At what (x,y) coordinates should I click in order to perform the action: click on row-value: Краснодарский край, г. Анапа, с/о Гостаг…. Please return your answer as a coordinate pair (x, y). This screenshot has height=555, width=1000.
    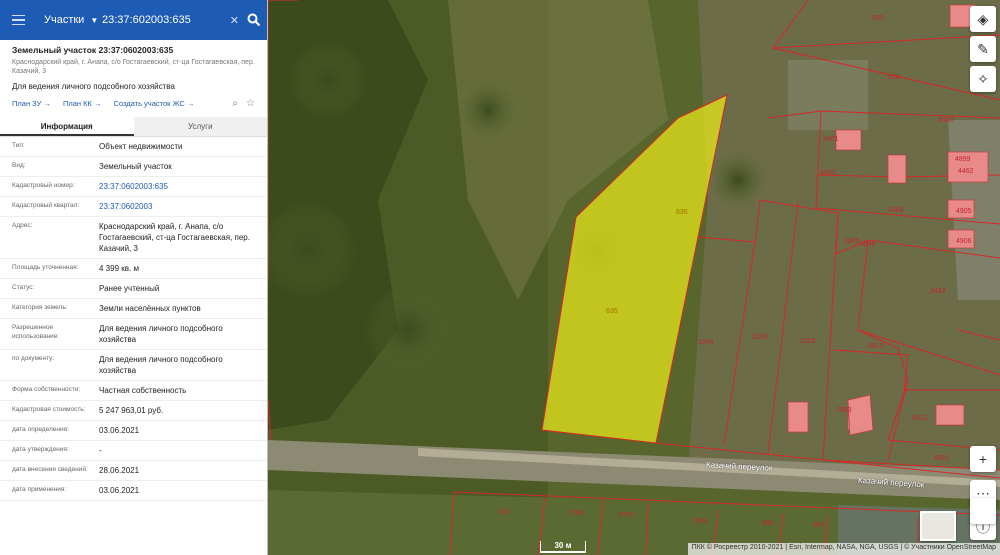
    Looking at the image, I should click on (174, 237).